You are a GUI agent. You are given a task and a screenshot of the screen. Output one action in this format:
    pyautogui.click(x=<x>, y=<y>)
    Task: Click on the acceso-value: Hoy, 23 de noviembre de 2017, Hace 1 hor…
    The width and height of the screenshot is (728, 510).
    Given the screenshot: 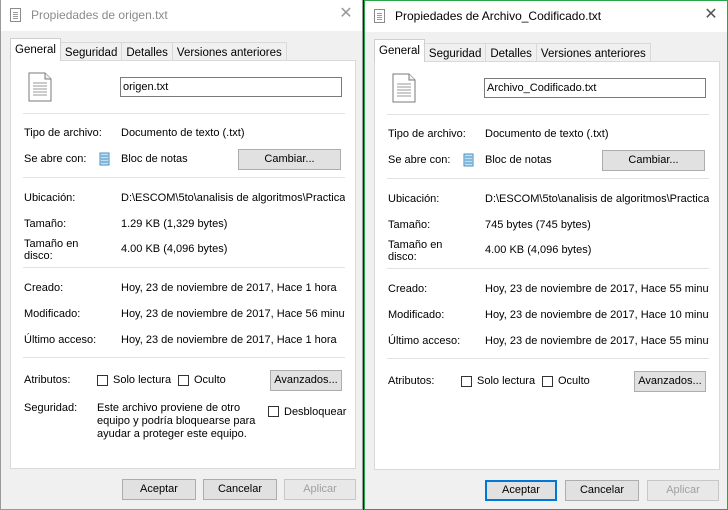 What is the action you would take?
    pyautogui.click(x=229, y=340)
    